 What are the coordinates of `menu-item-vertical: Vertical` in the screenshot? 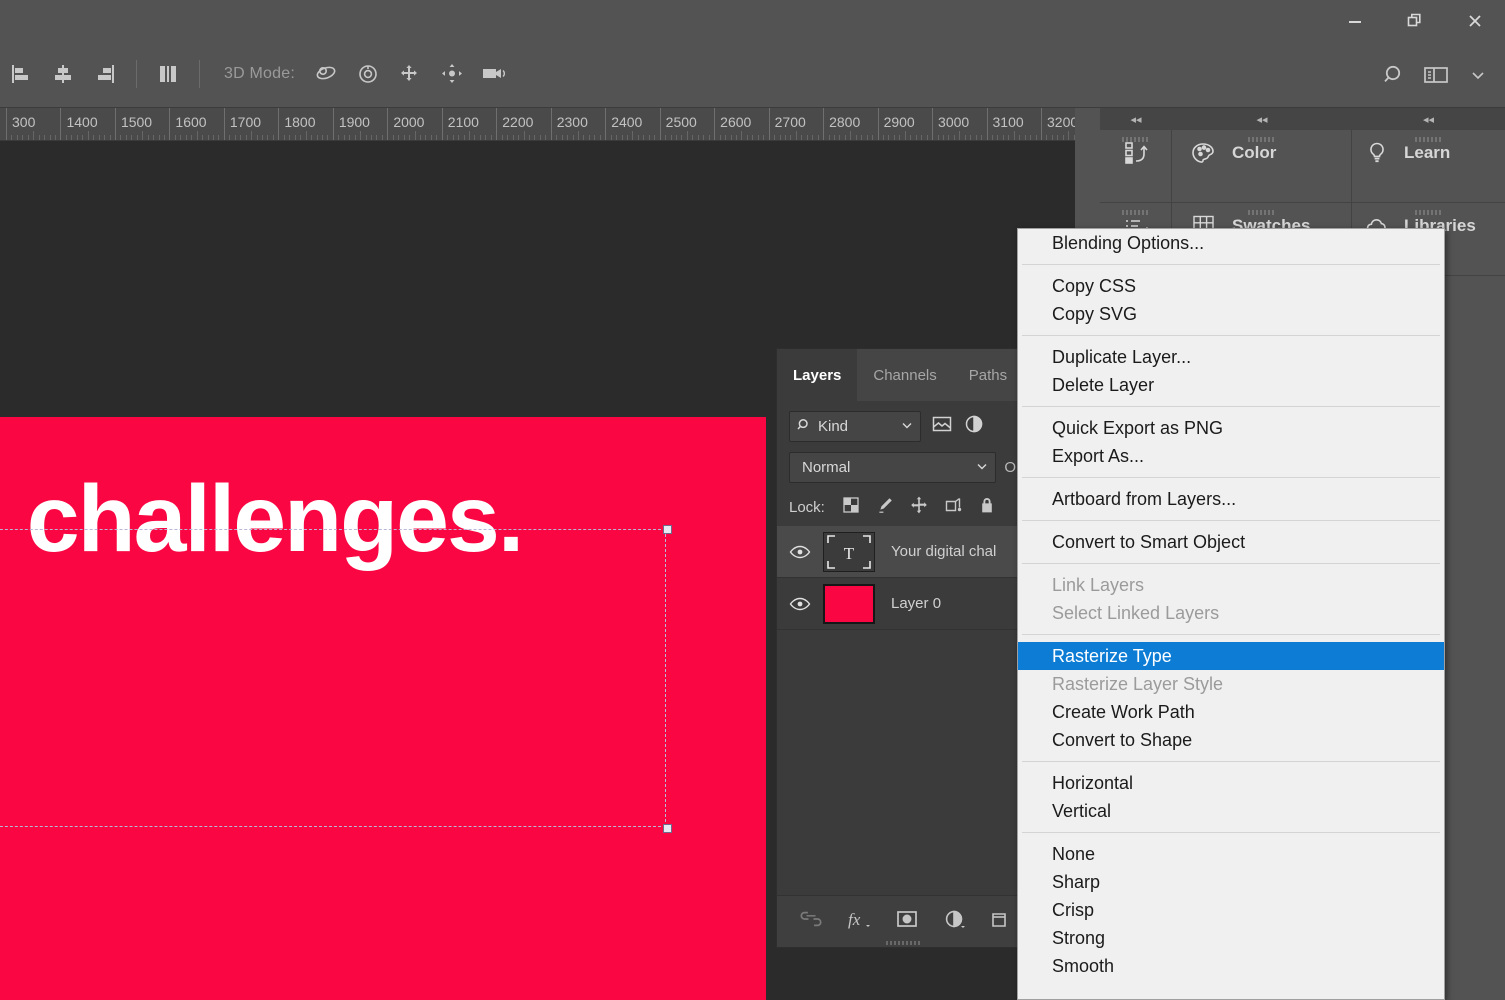 It's located at (1231, 811).